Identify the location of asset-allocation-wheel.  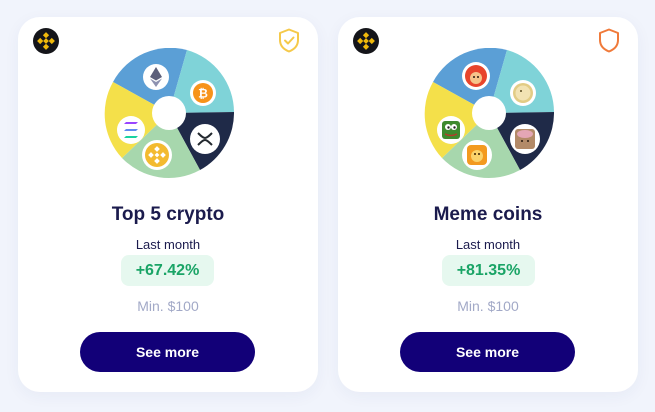
(489, 113).